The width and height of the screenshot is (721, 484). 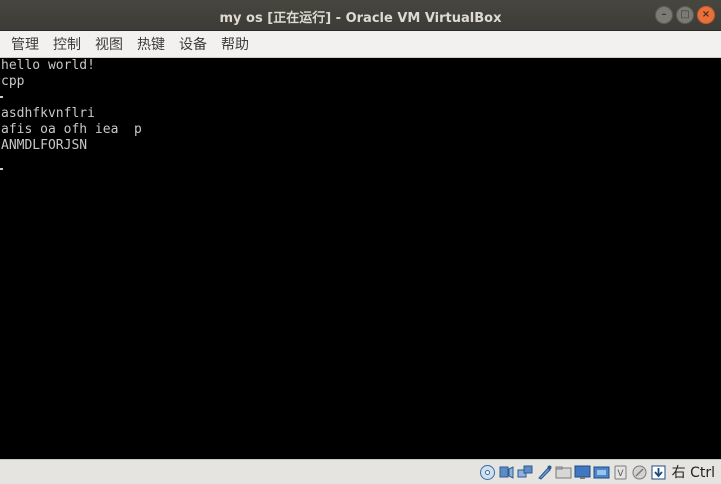 What do you see at coordinates (109, 44) in the screenshot?
I see `menu-view: 视图` at bounding box center [109, 44].